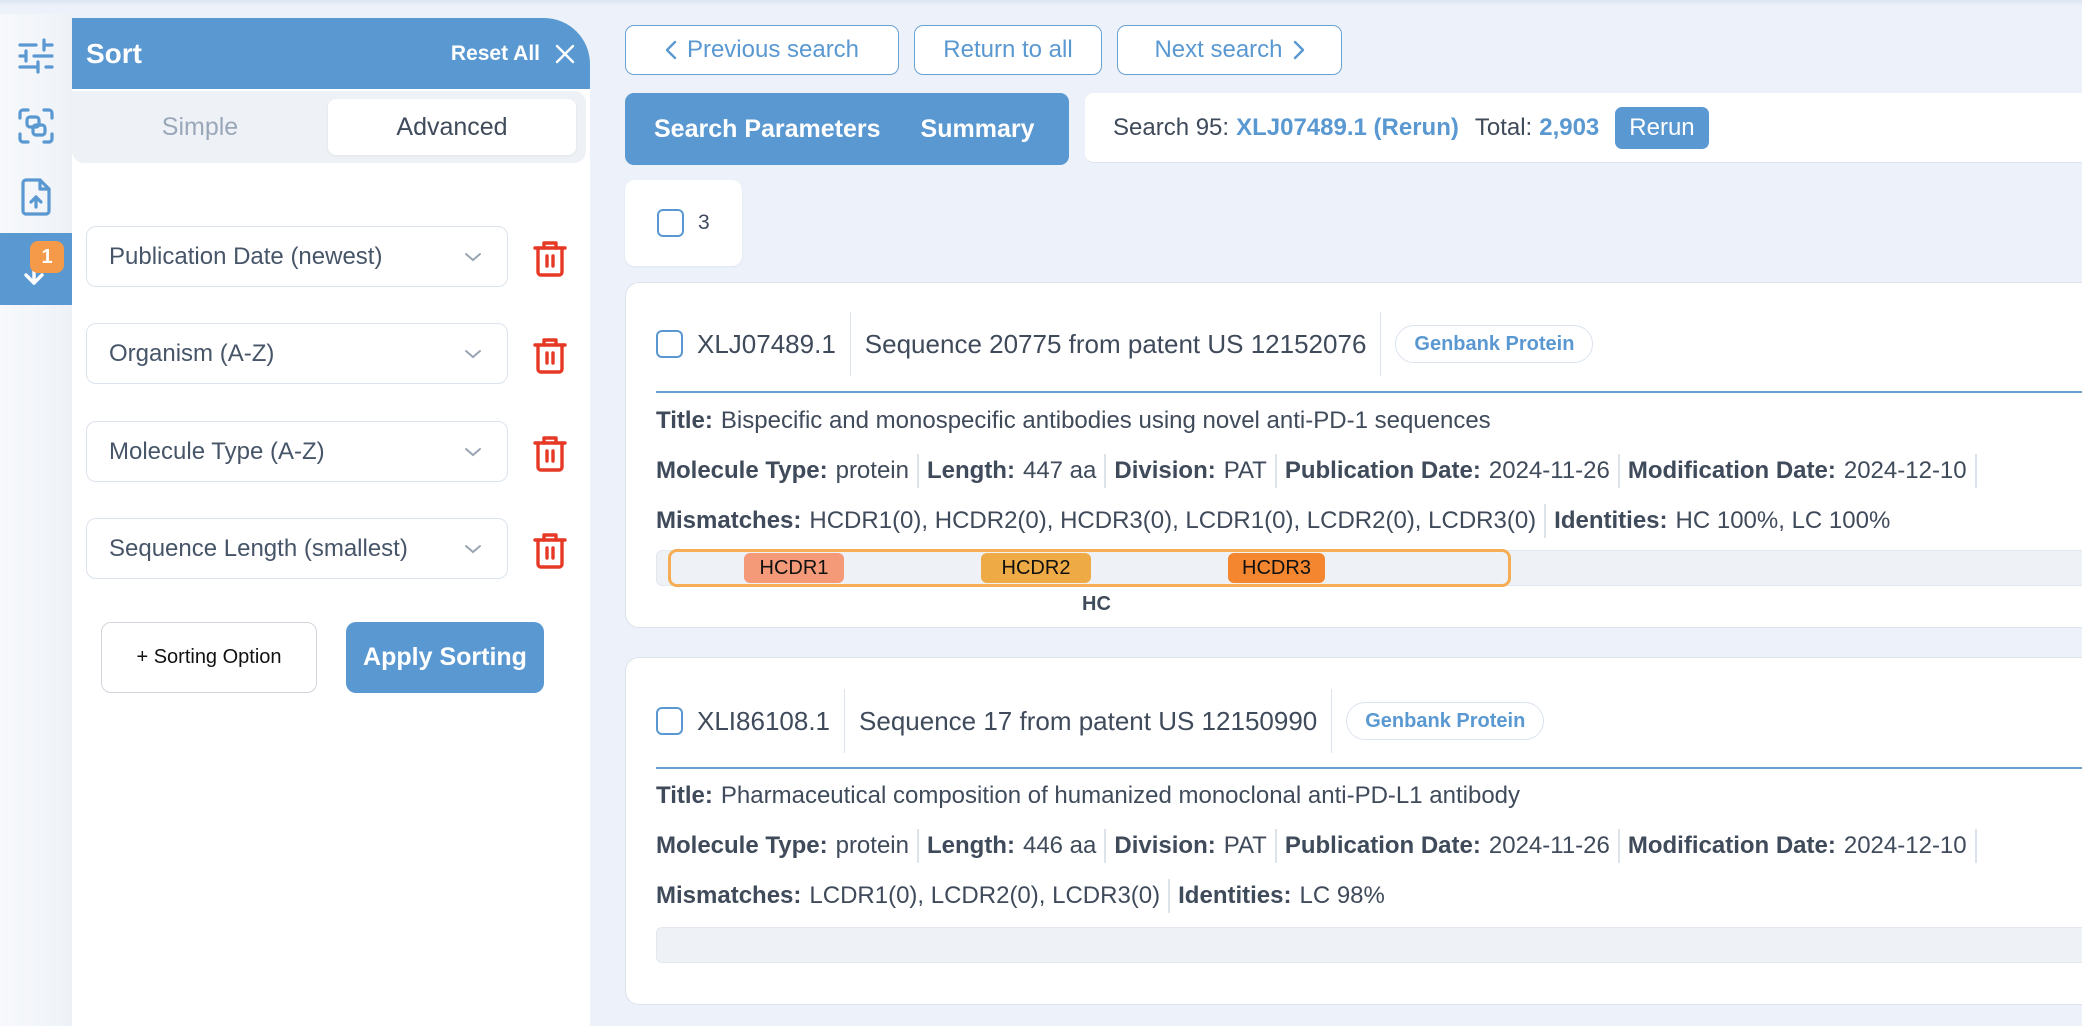 The width and height of the screenshot is (2082, 1026). I want to click on close-icon, so click(565, 54).